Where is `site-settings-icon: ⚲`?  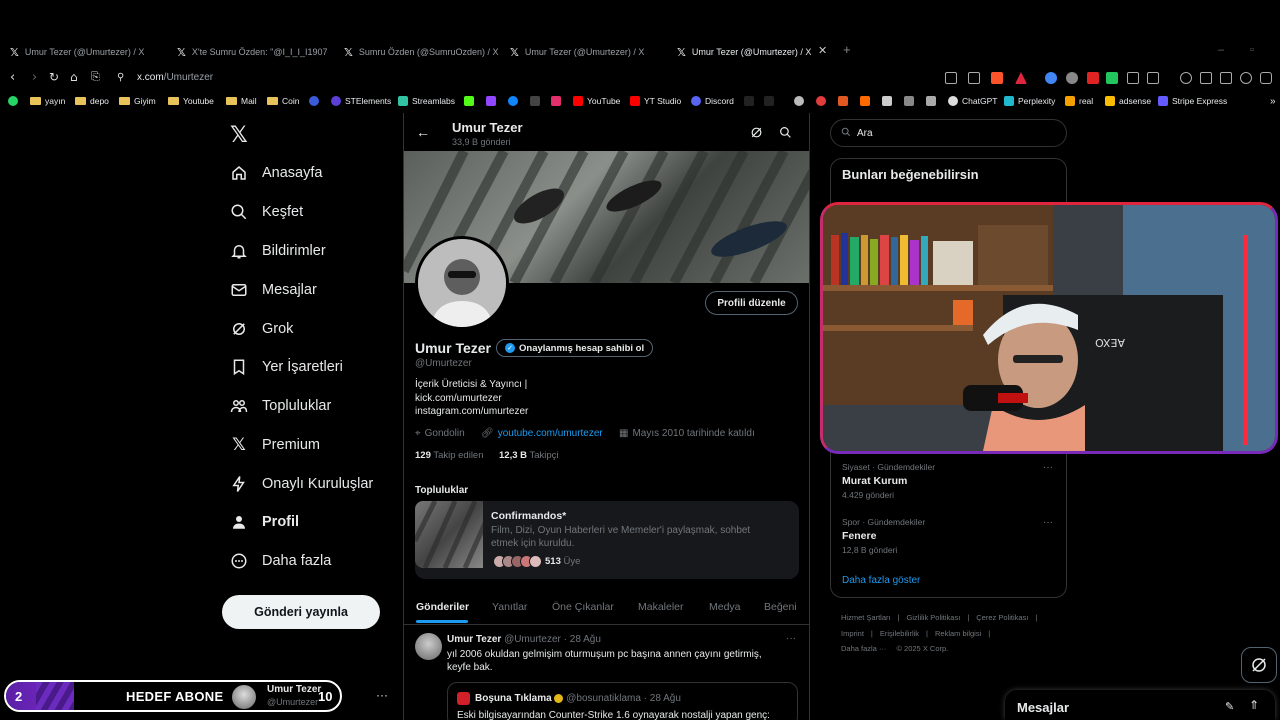 site-settings-icon: ⚲ is located at coordinates (120, 77).